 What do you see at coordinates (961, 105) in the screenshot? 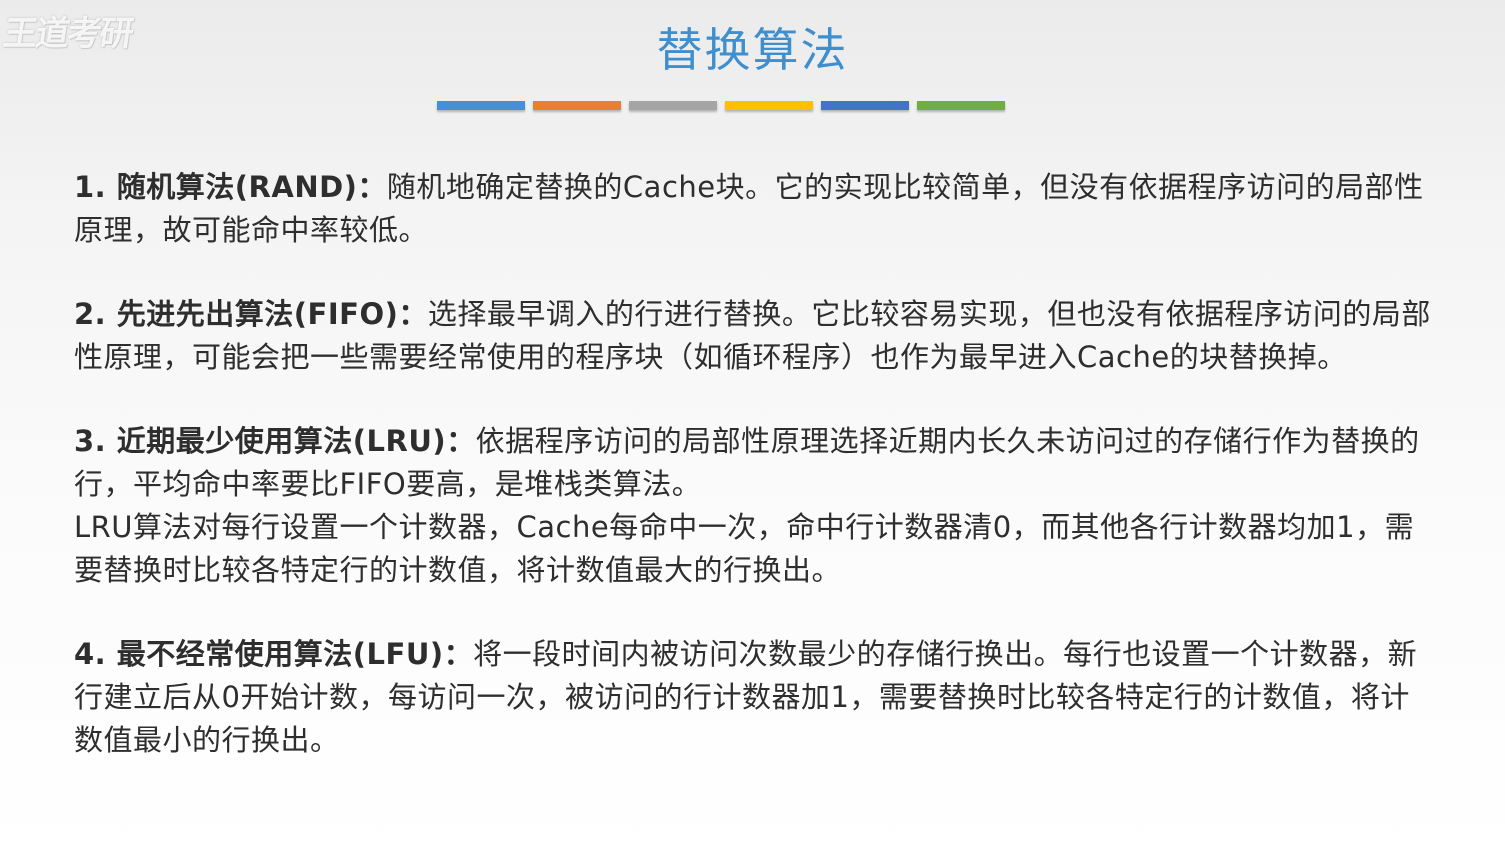
I see `color-bar-green` at bounding box center [961, 105].